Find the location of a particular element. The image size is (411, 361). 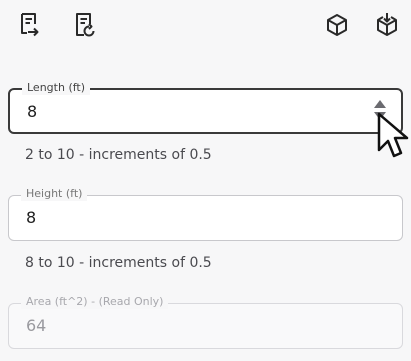

height-label: Height (ft) is located at coordinates (54, 194).